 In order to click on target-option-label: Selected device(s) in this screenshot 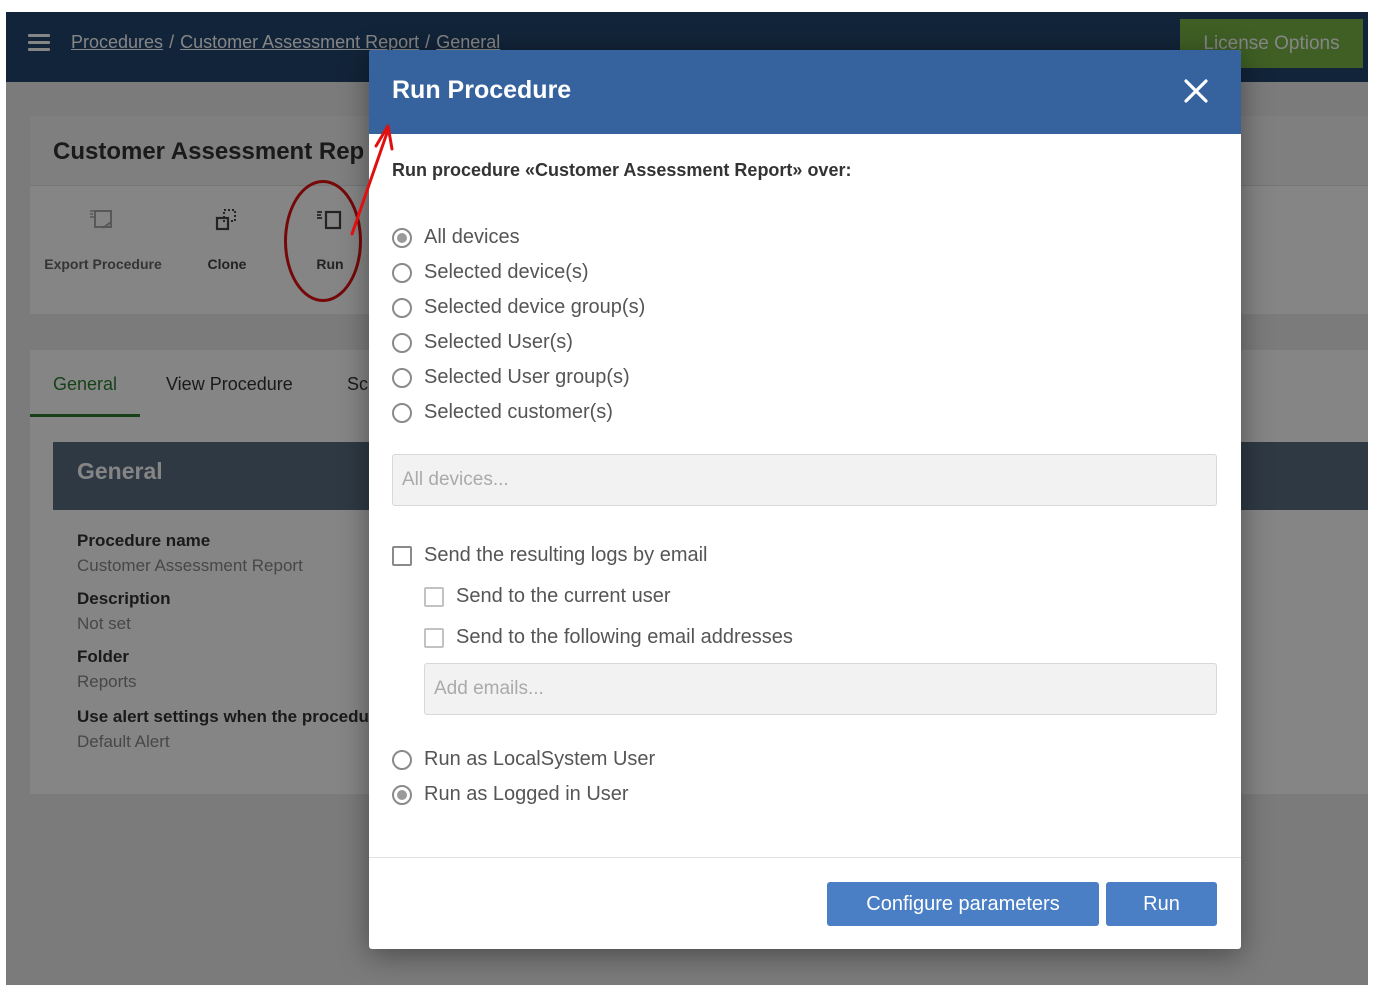, I will do `click(506, 272)`.